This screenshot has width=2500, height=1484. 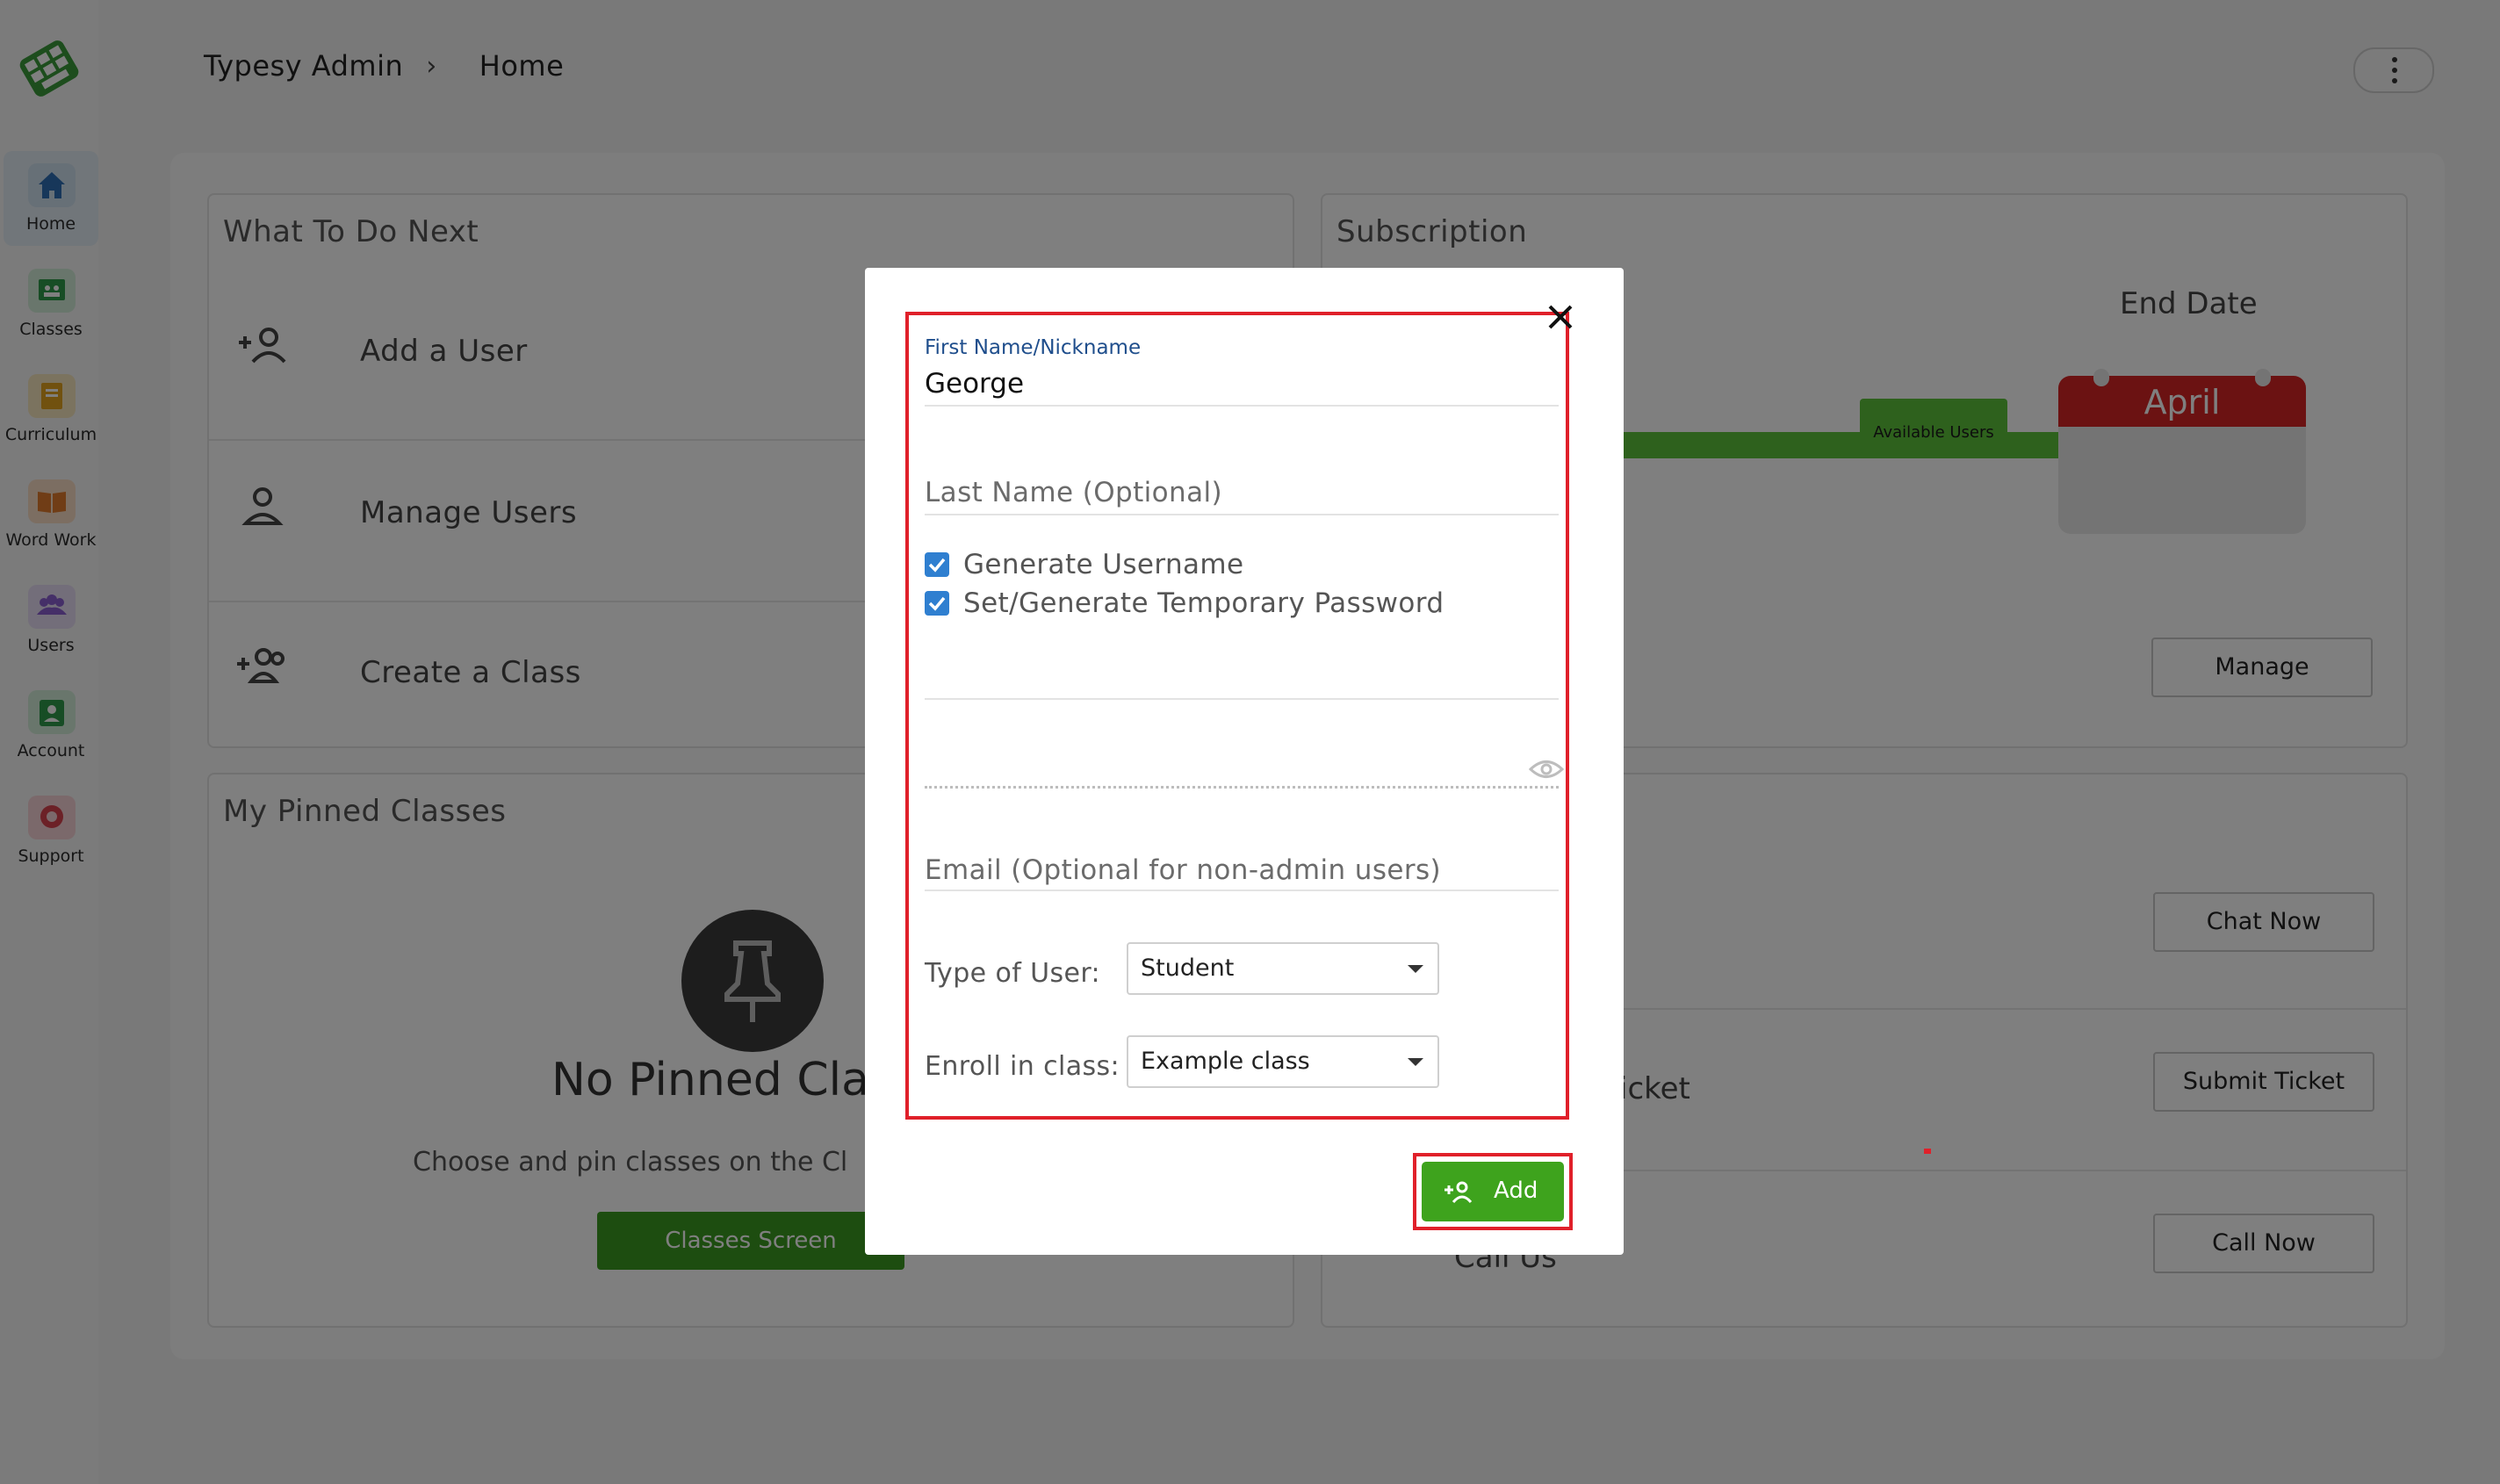 What do you see at coordinates (1022, 1066) in the screenshot?
I see `enroll-class-label: Enroll in class:` at bounding box center [1022, 1066].